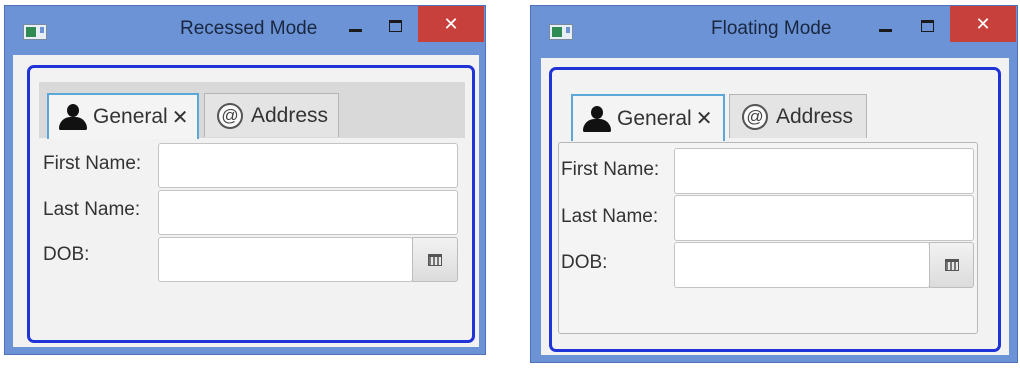 The image size is (1020, 368). Describe the element at coordinates (249, 28) in the screenshot. I see `window-title: Recessed Mode` at that location.